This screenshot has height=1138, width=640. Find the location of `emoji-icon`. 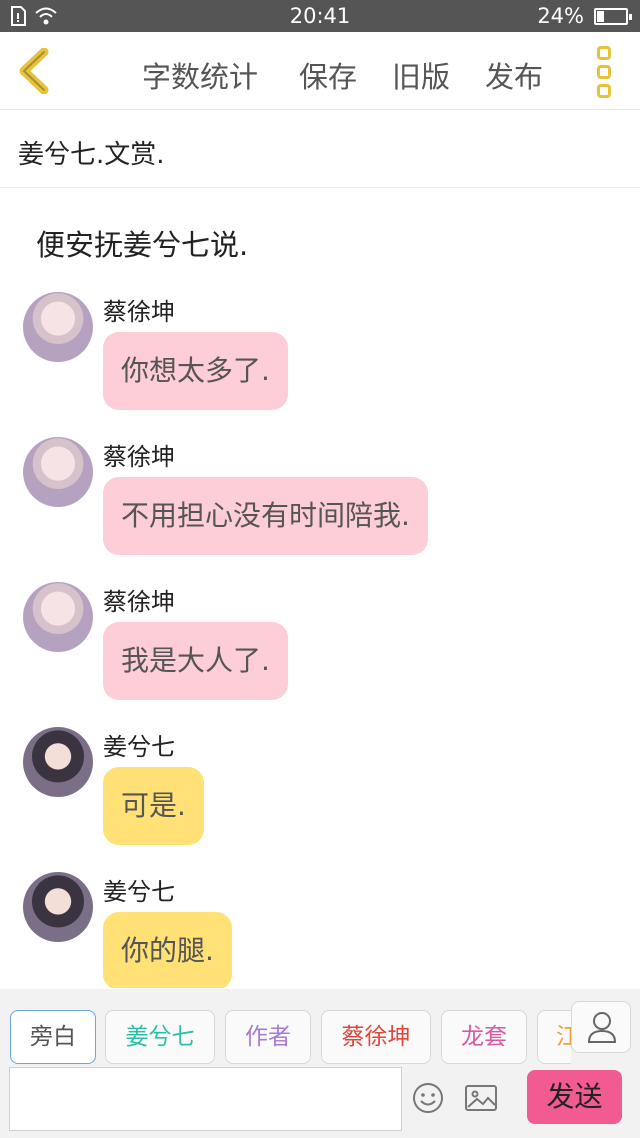

emoji-icon is located at coordinates (428, 1098).